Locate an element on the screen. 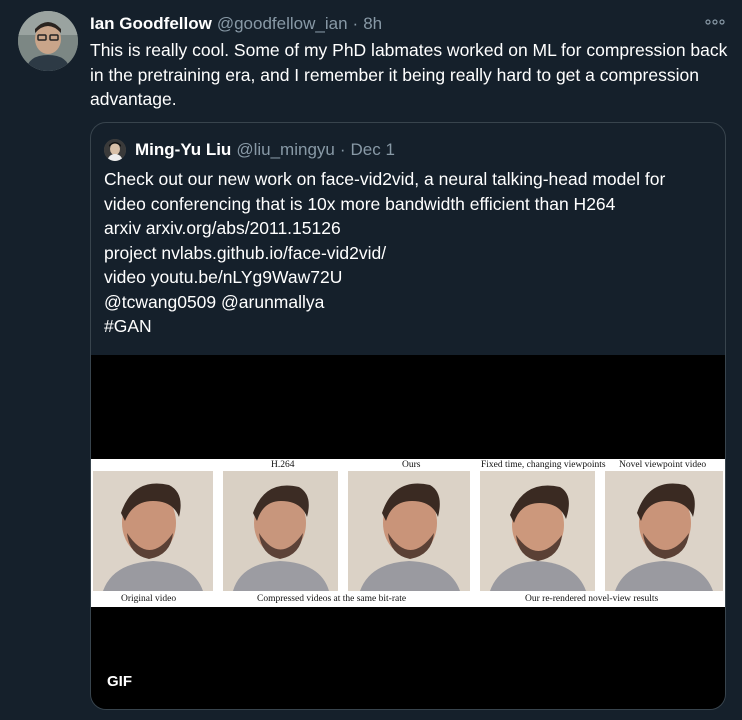 The image size is (742, 720). quoted-text-line: arxiv arxiv.org/abs/2011.15126 is located at coordinates (409, 228).